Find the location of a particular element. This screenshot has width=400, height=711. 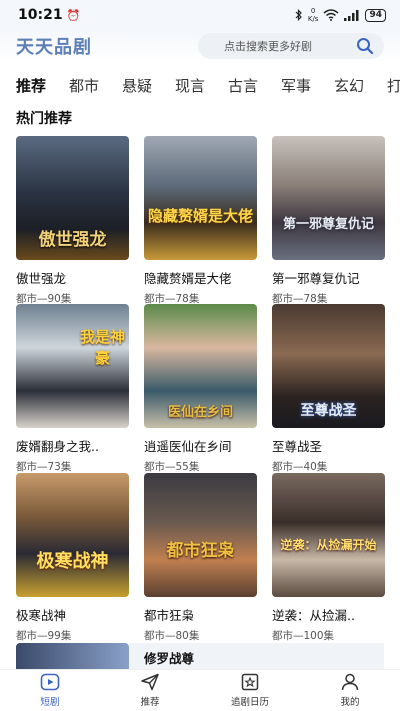

nav-label: 推荐 is located at coordinates (150, 702).